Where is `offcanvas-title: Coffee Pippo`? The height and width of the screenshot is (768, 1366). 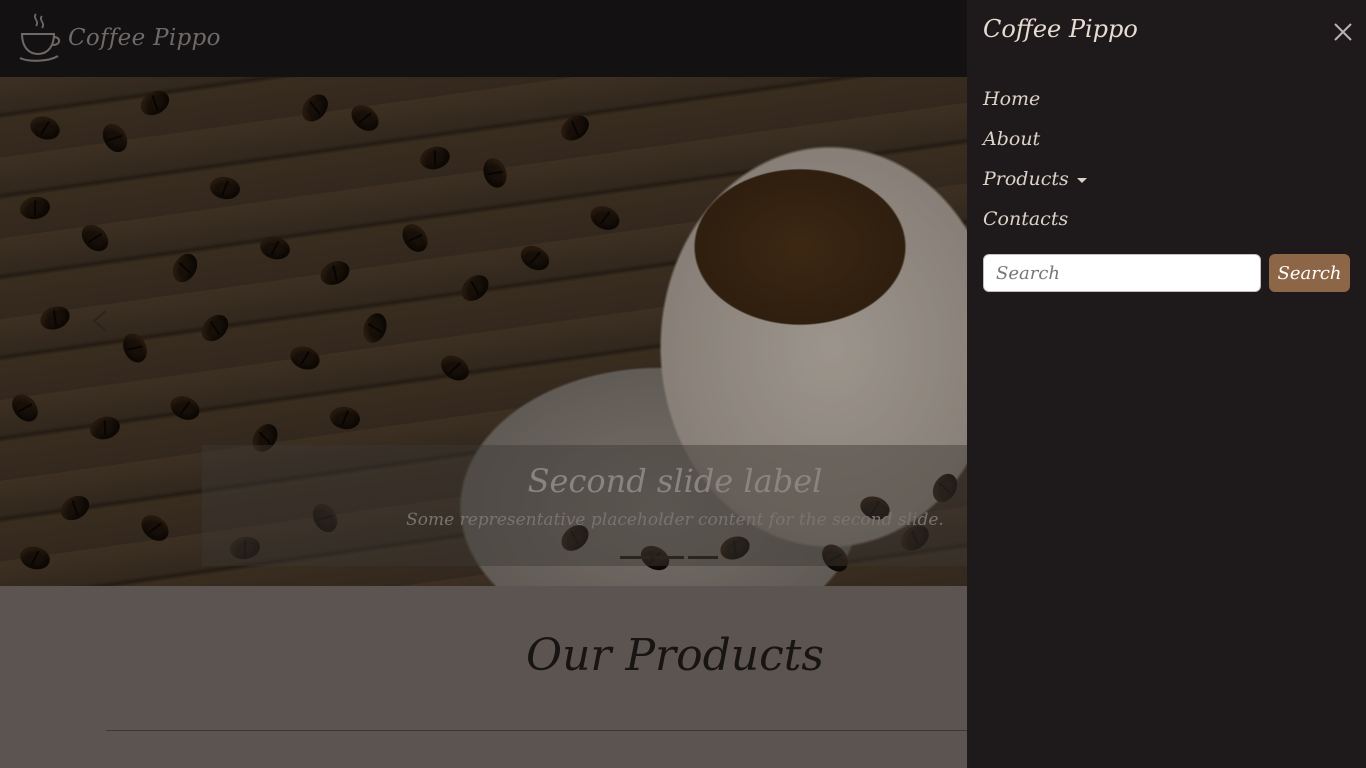
offcanvas-title: Coffee Pippo is located at coordinates (1060, 29).